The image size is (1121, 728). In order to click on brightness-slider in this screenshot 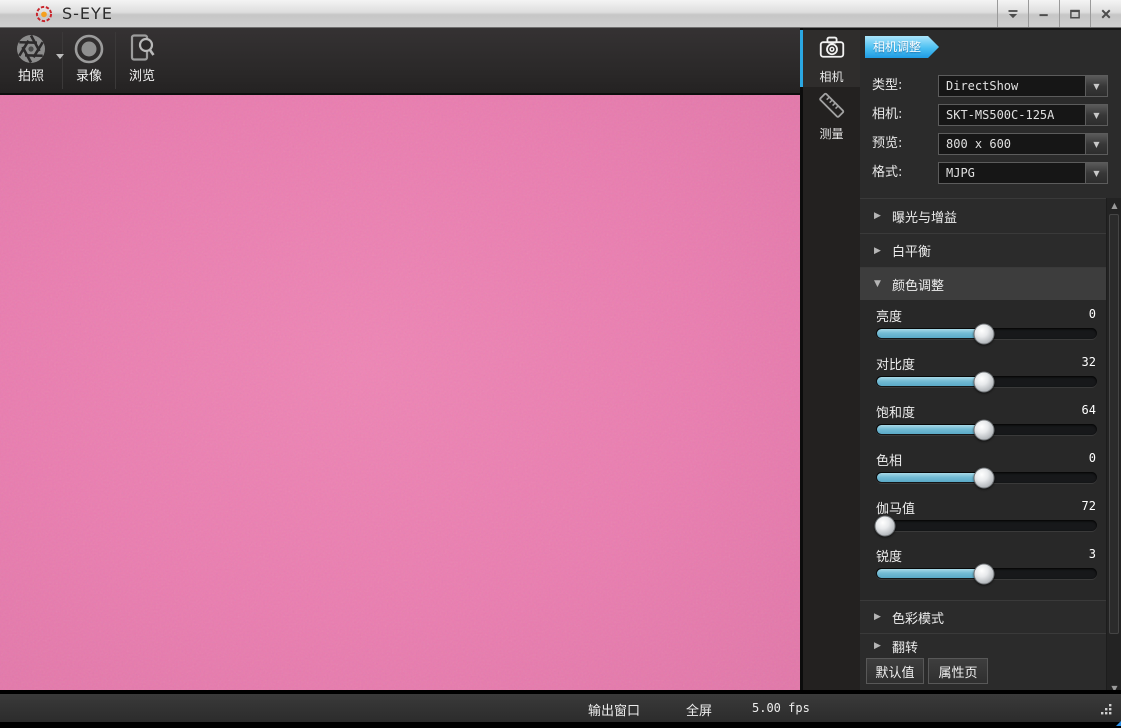, I will do `click(986, 333)`.